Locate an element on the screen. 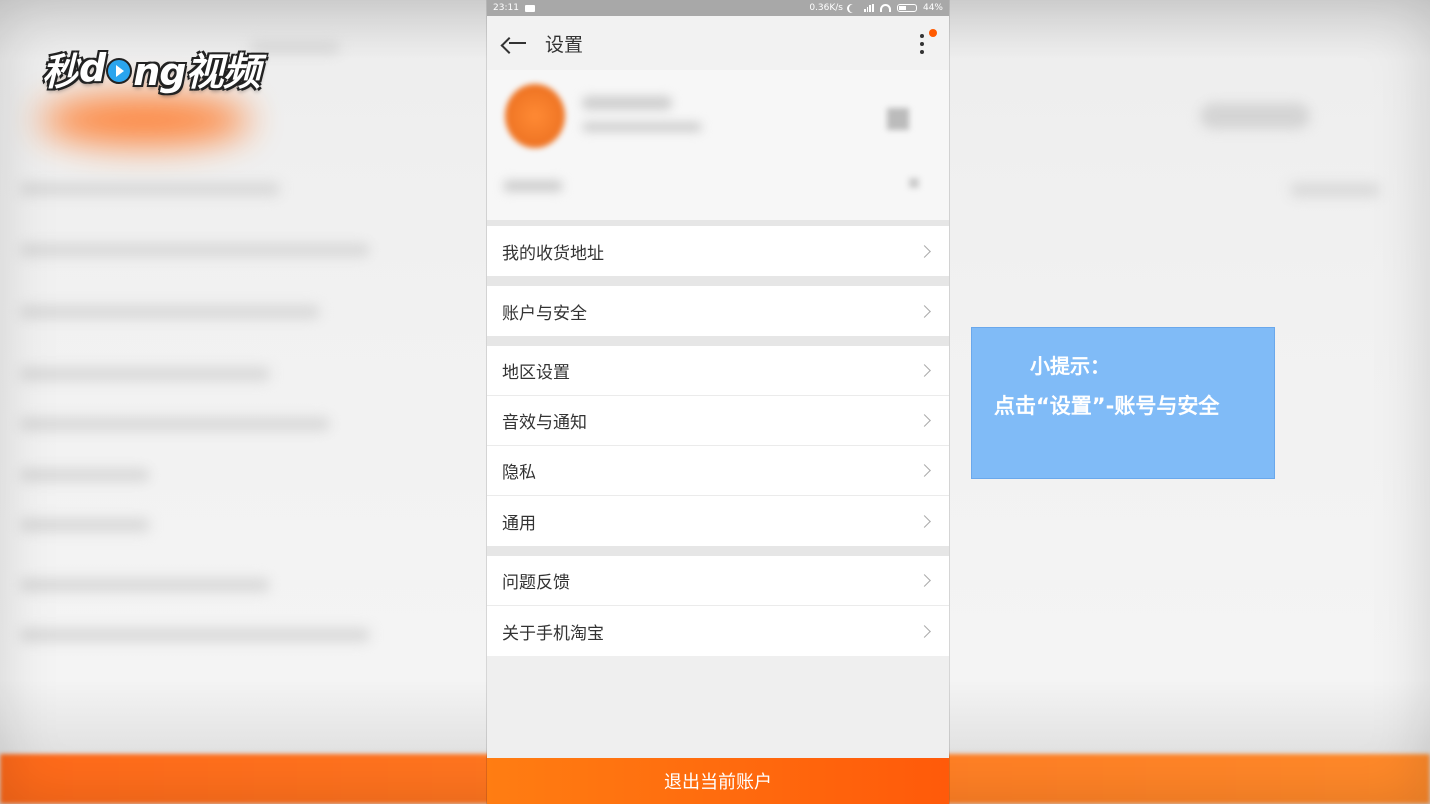 The height and width of the screenshot is (804, 1430). status-time: 23:11 is located at coordinates (506, 8).